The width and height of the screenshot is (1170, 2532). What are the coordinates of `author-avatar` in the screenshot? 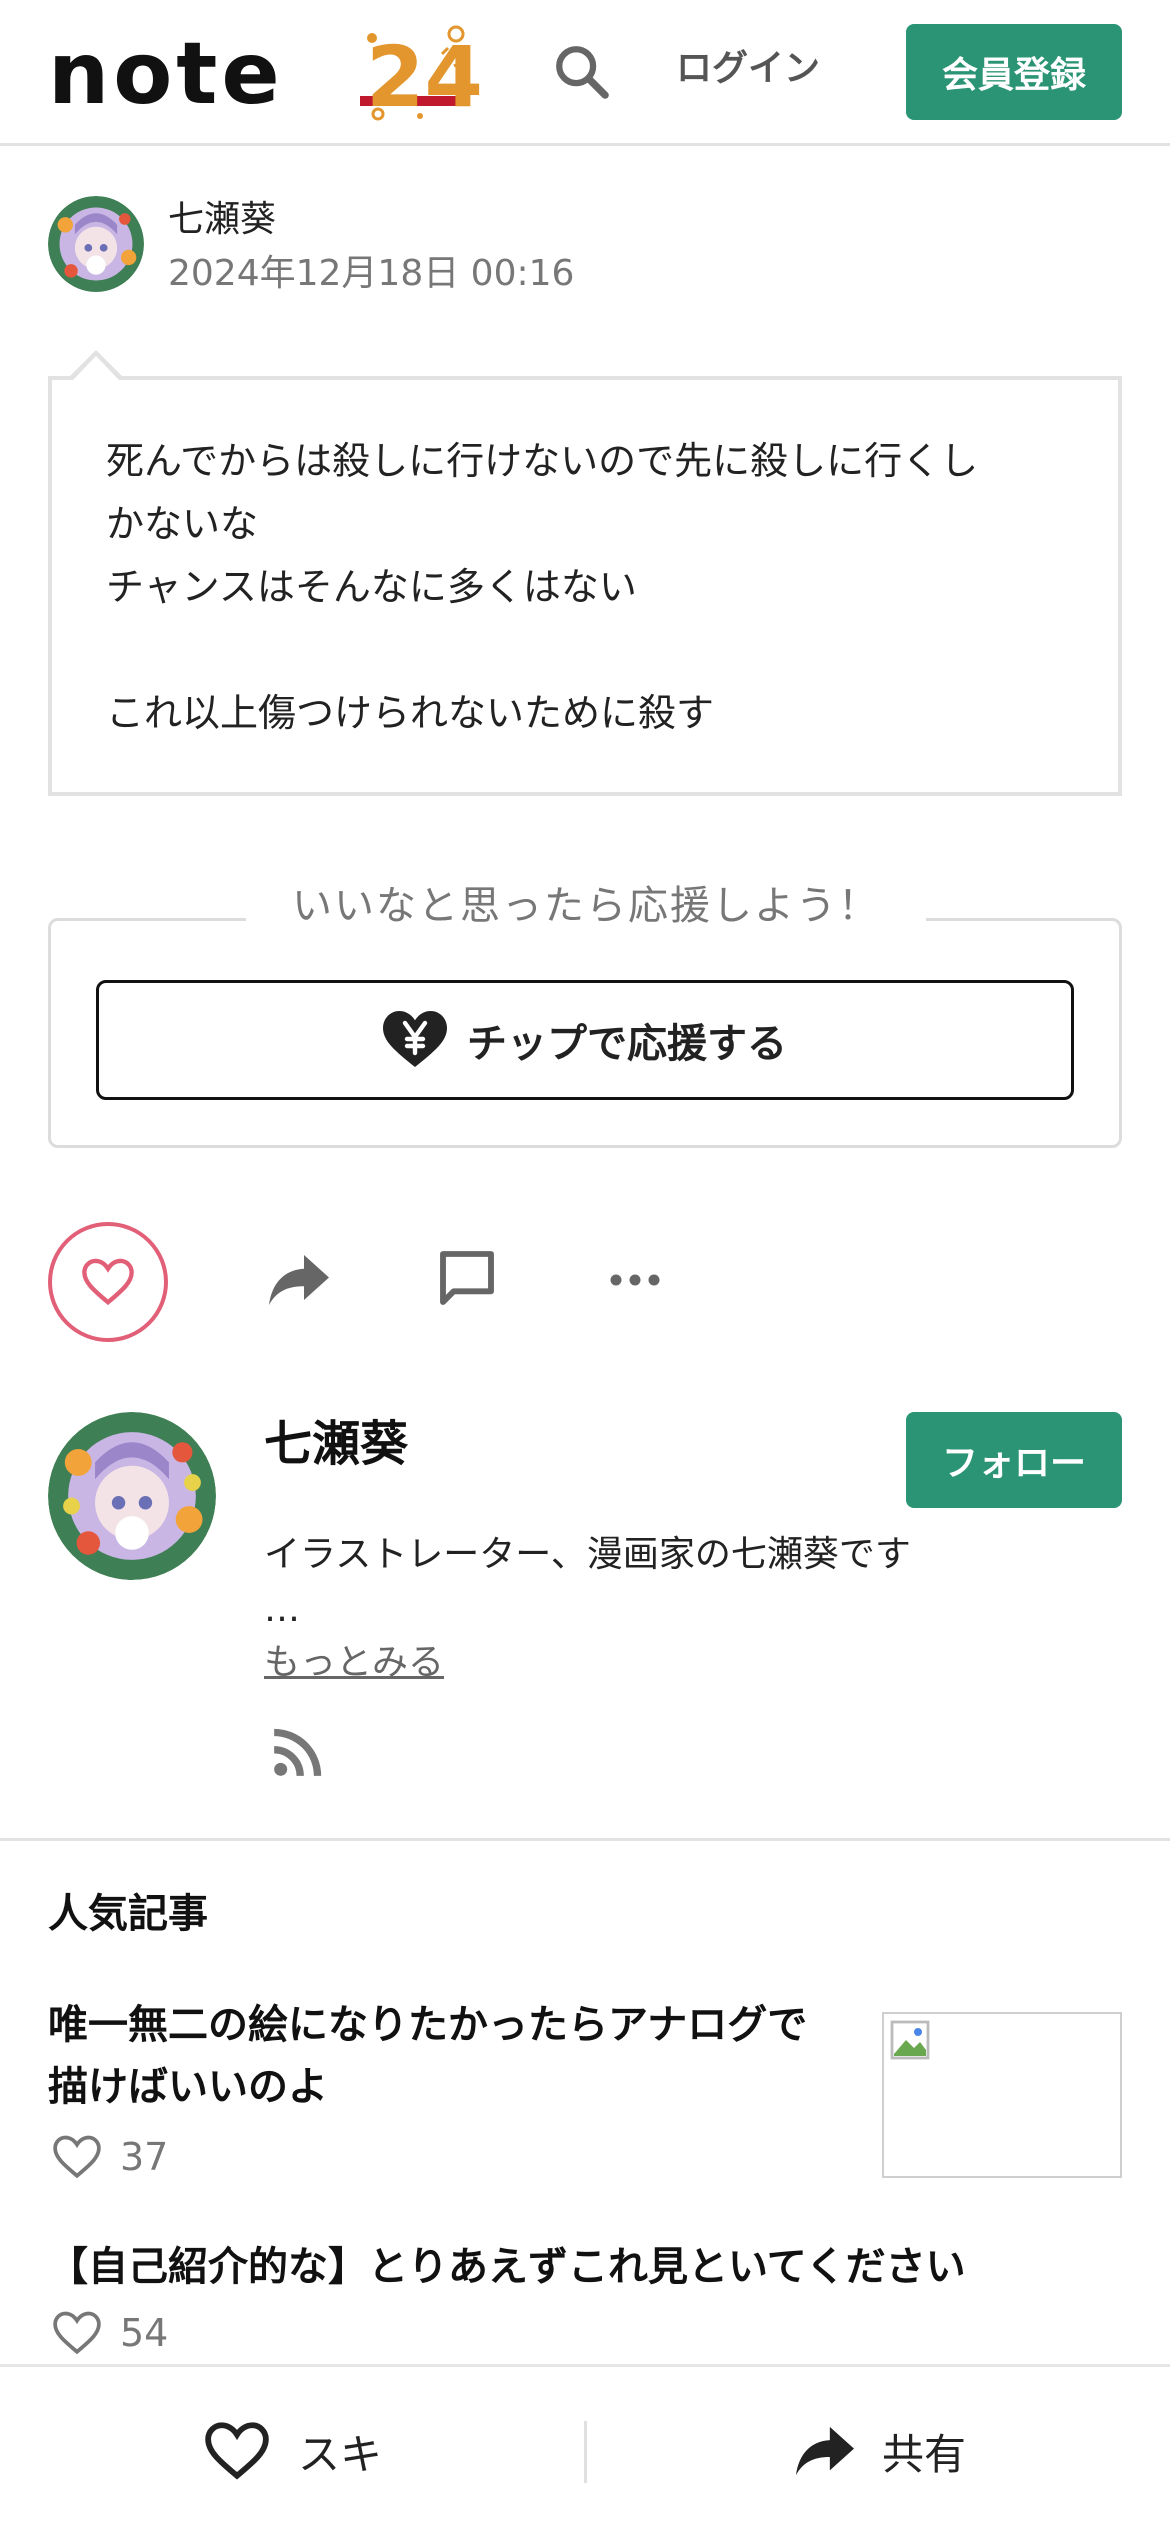 It's located at (96, 244).